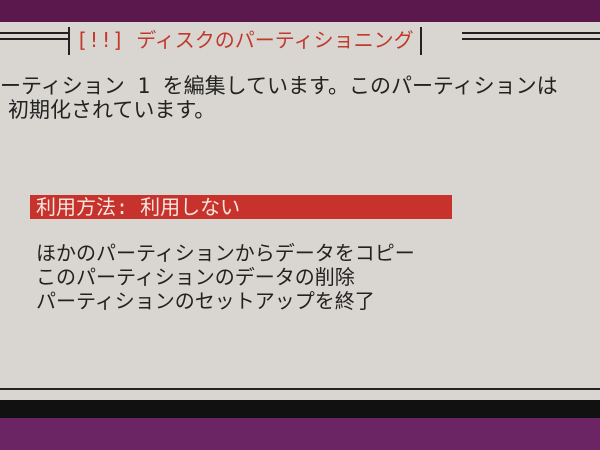  Describe the element at coordinates (34, 33) in the screenshot. I see `title-frame-left-top` at that location.